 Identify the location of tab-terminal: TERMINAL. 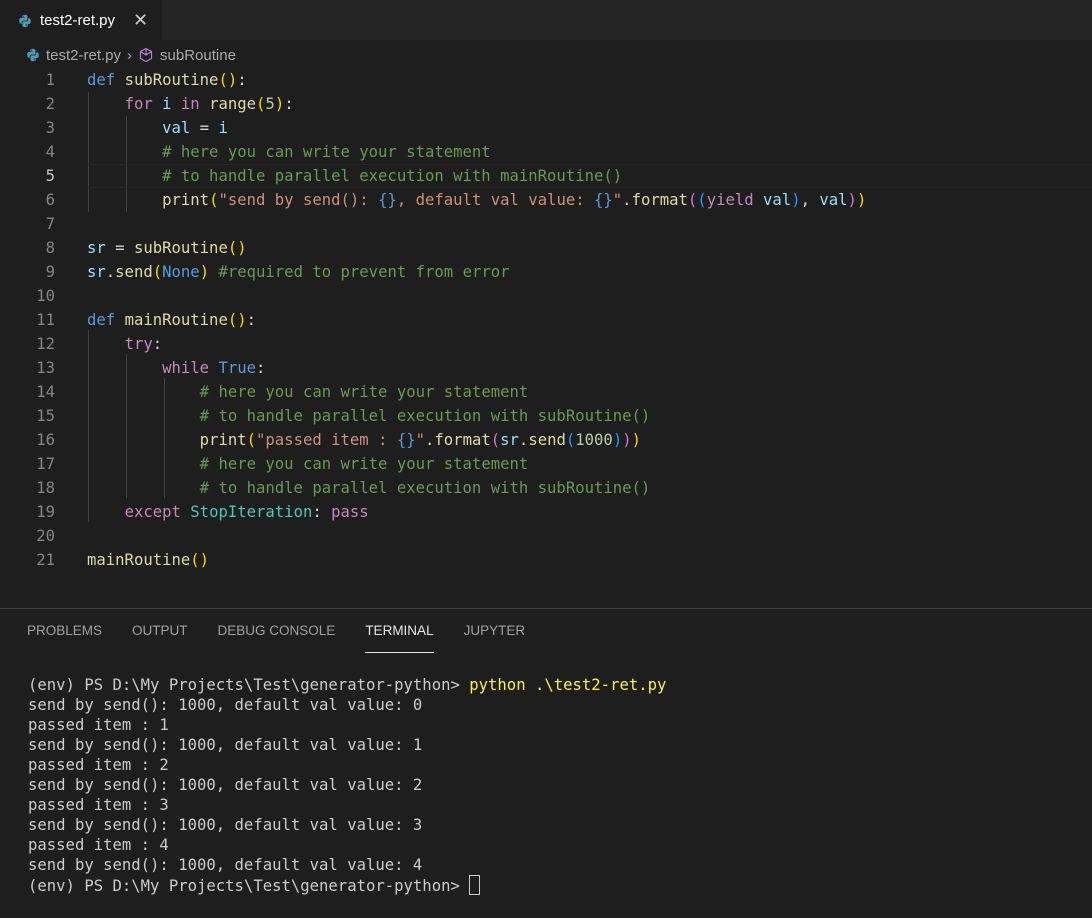
(399, 638).